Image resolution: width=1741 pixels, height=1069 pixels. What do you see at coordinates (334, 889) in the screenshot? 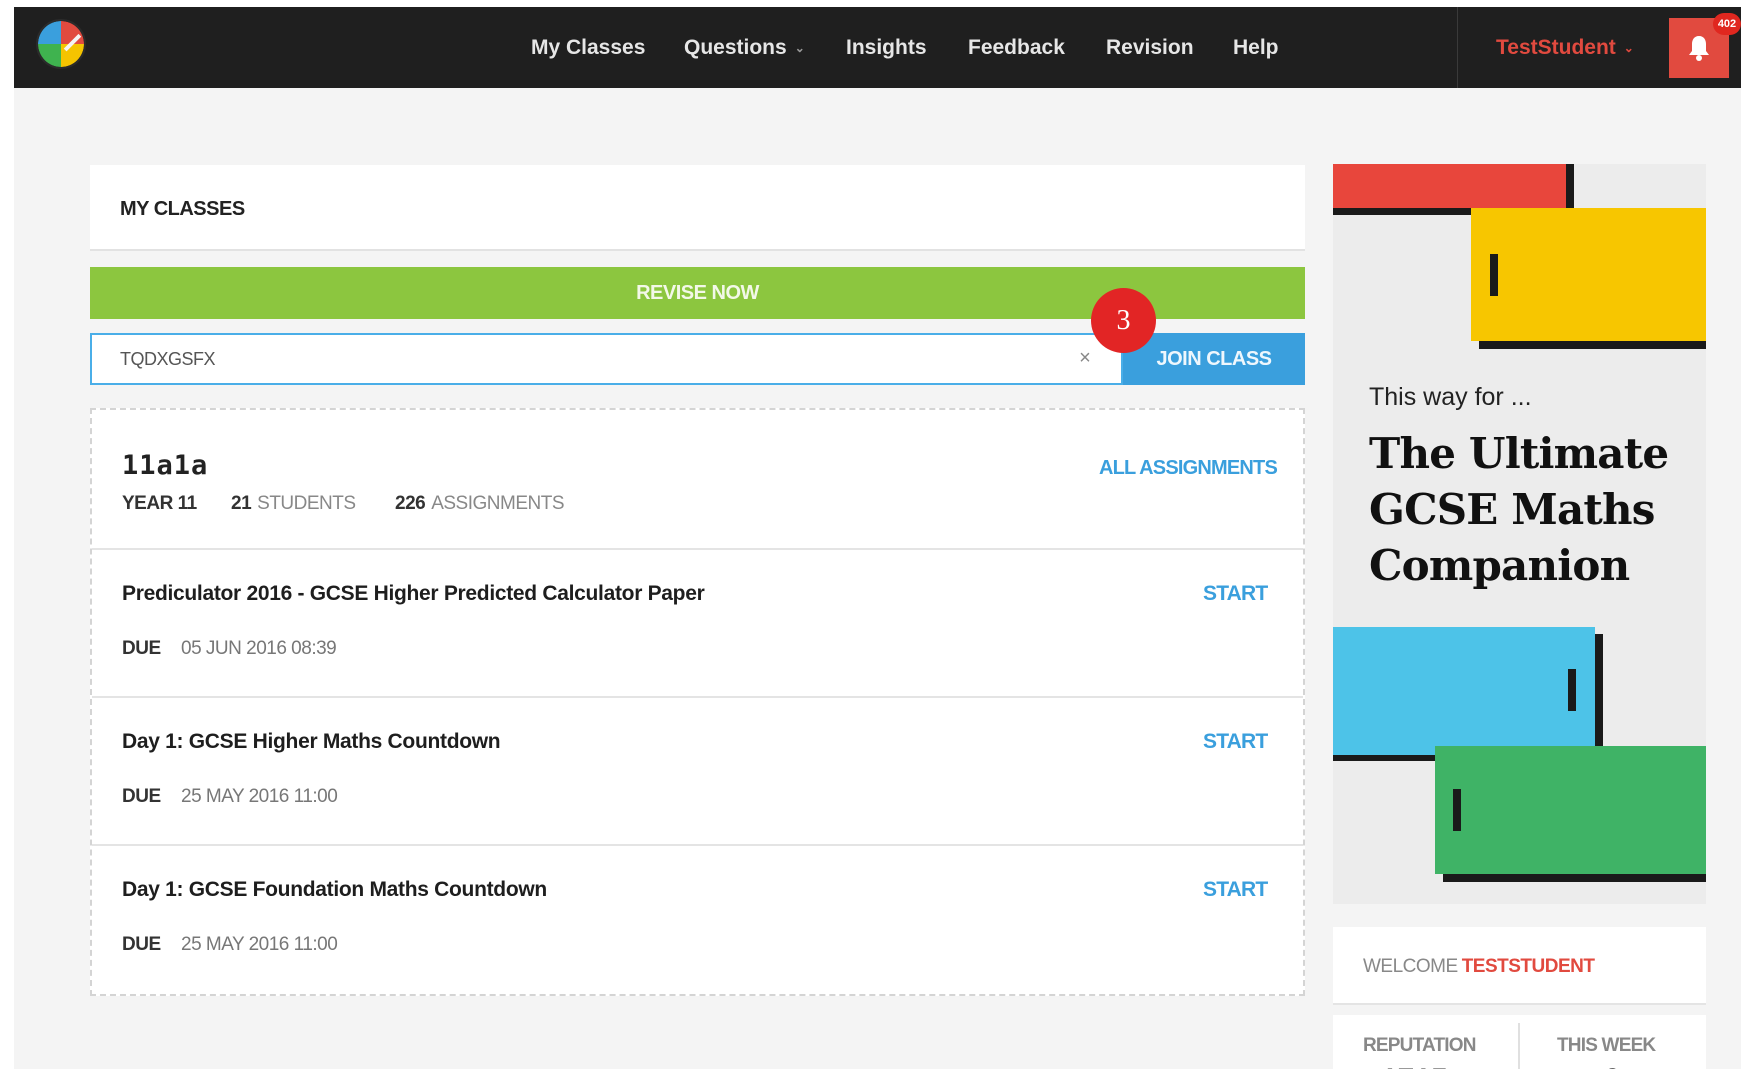
I see `assignment-title: Day 1: GCSE Foundation Maths Countdown` at bounding box center [334, 889].